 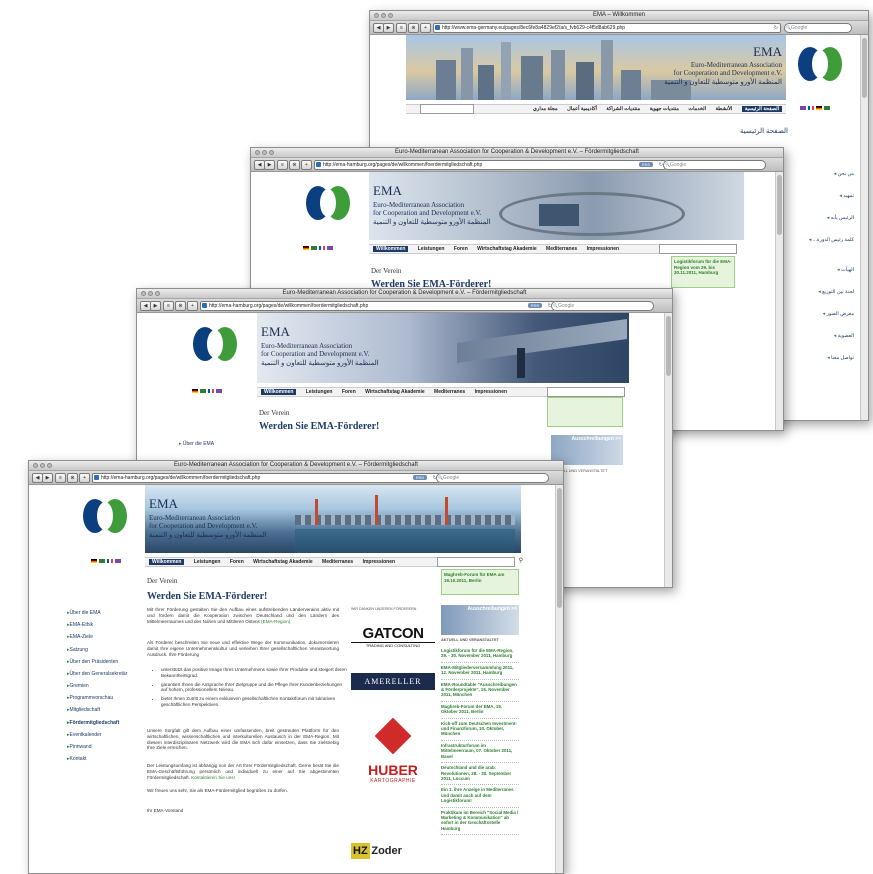 What do you see at coordinates (103, 662) in the screenshot?
I see `sidebar-item-praesident: Über den Präsidenten` at bounding box center [103, 662].